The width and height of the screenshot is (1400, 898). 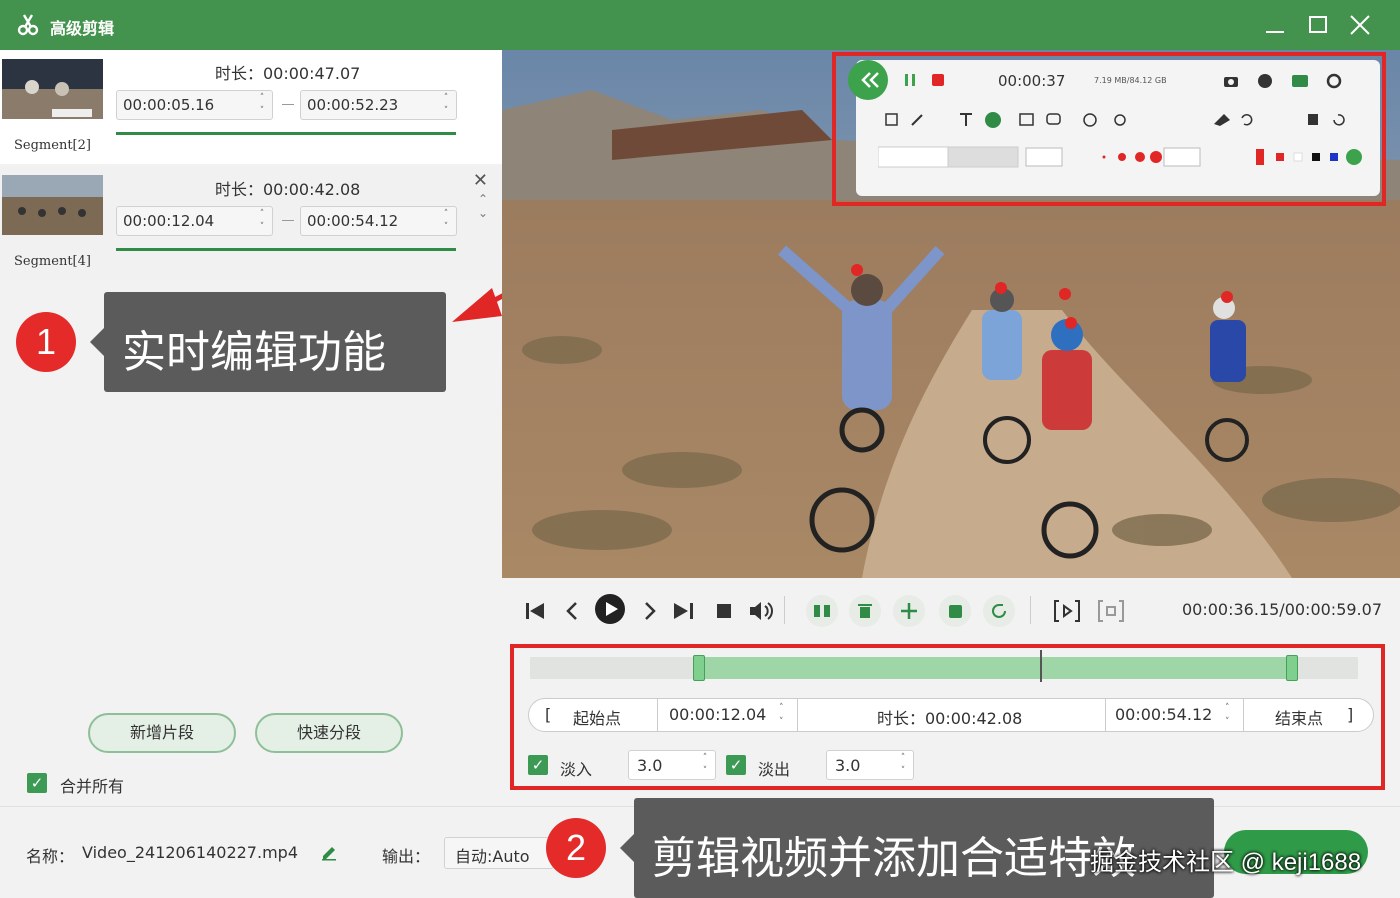 I want to click on highlight-box-recorder, so click(x=1109, y=129).